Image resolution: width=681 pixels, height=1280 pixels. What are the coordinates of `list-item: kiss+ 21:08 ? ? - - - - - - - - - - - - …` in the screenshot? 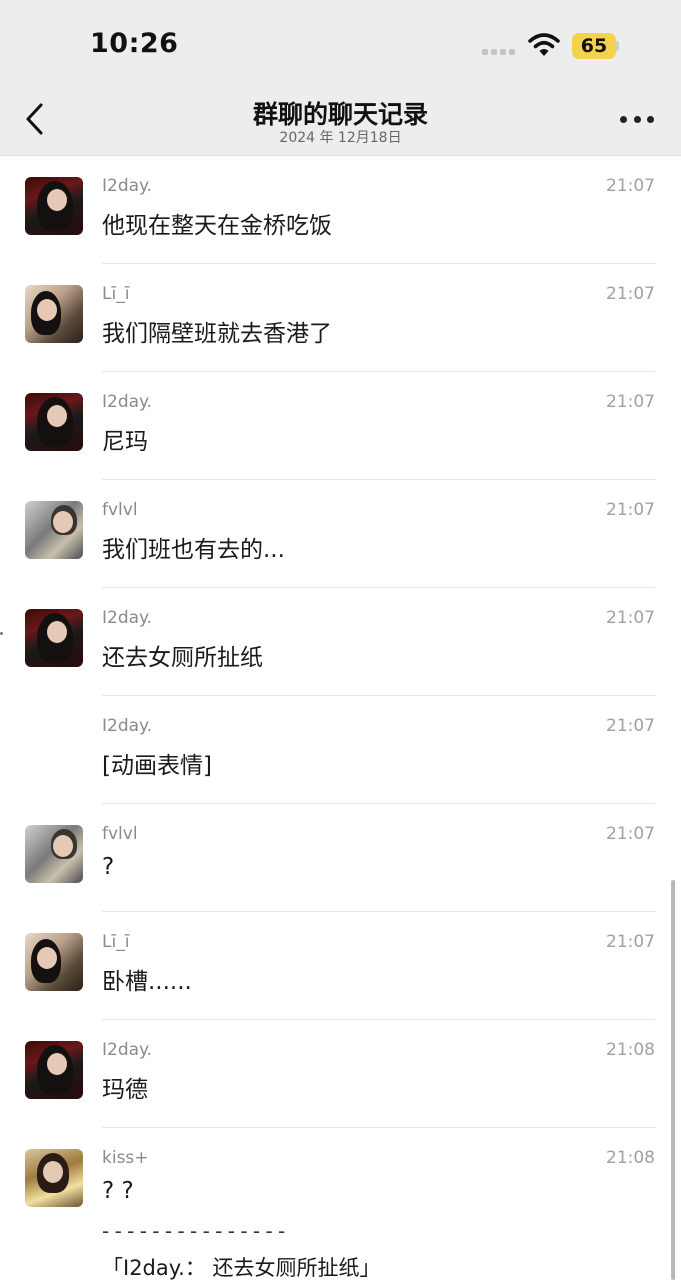 It's located at (340, 1204).